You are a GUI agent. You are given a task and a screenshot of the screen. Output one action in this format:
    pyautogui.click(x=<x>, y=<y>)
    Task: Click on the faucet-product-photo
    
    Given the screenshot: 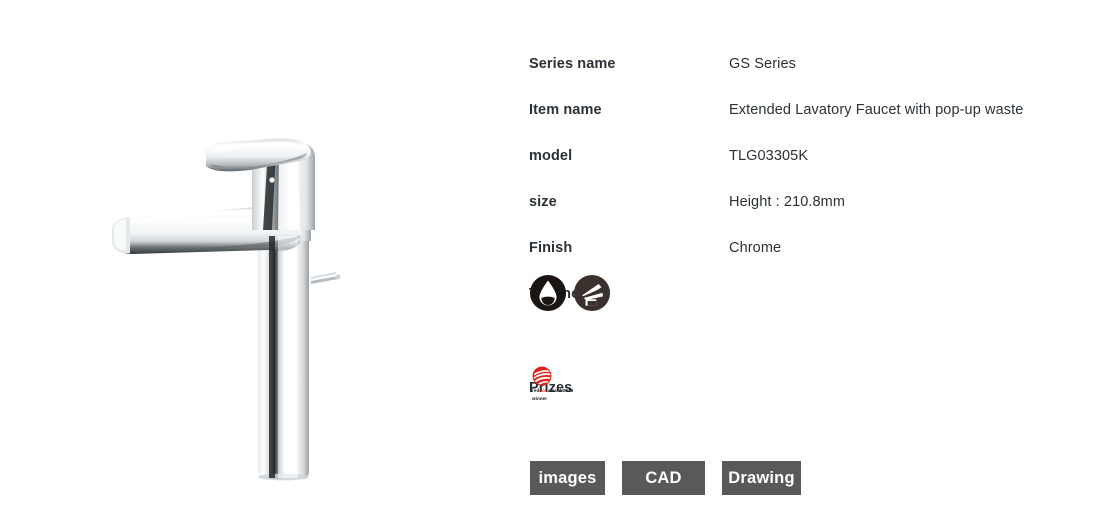 What is the action you would take?
    pyautogui.click(x=226, y=309)
    